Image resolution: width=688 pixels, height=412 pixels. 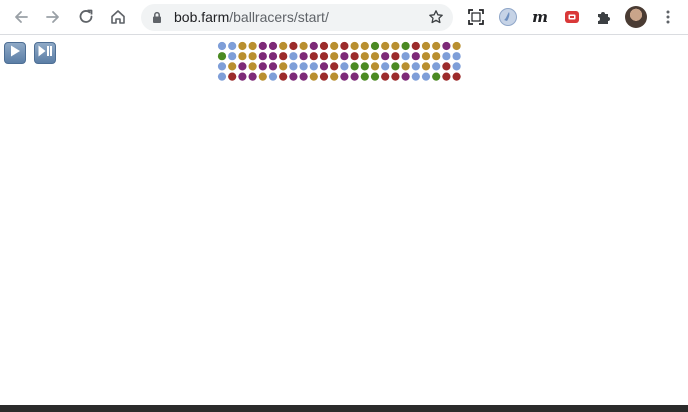 I want to click on ball-grid-svg, so click(x=339, y=61).